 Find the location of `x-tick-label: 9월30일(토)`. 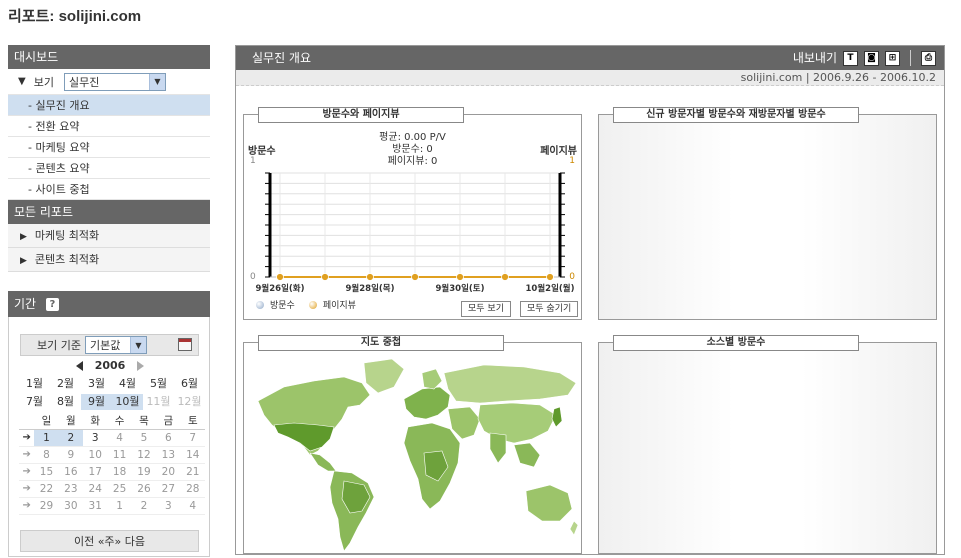

x-tick-label: 9월30일(토) is located at coordinates (460, 288).